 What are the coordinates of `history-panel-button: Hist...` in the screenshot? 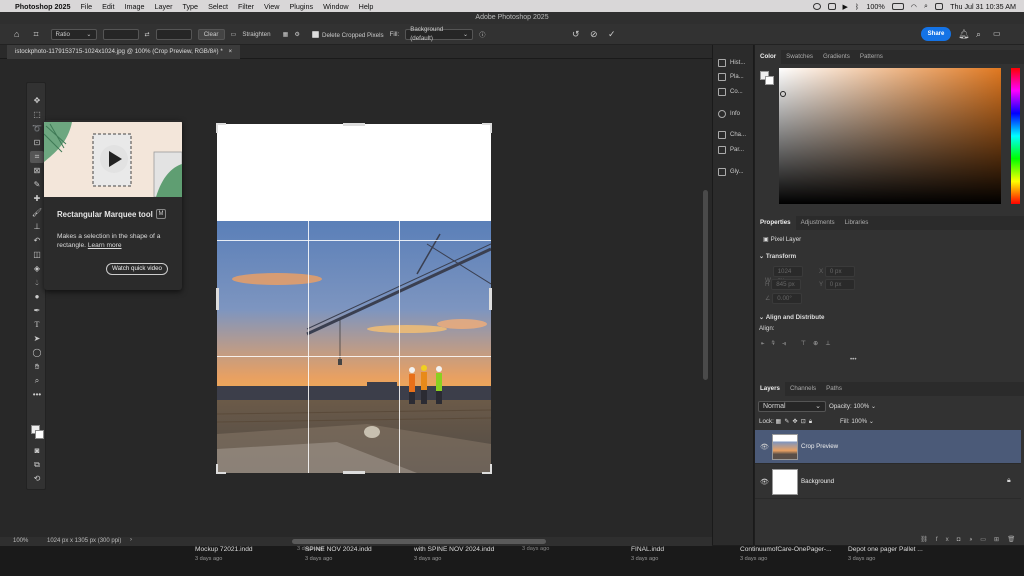 It's located at (731, 63).